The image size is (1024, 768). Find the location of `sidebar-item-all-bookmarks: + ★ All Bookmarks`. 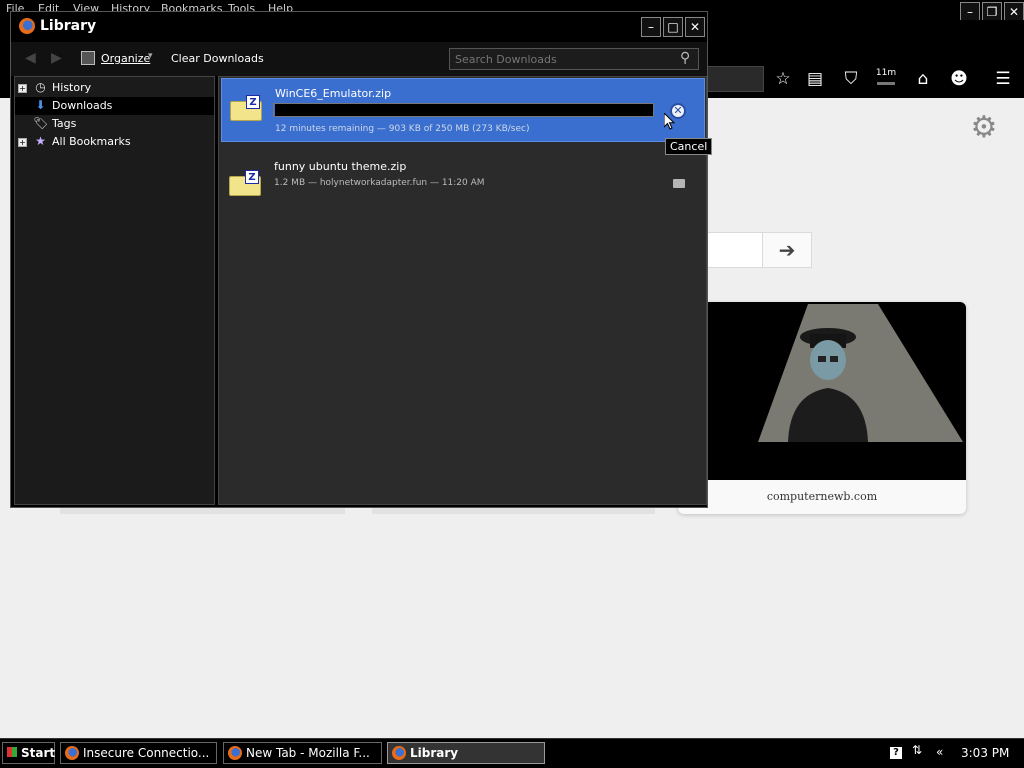

sidebar-item-all-bookmarks: + ★ All Bookmarks is located at coordinates (114, 142).